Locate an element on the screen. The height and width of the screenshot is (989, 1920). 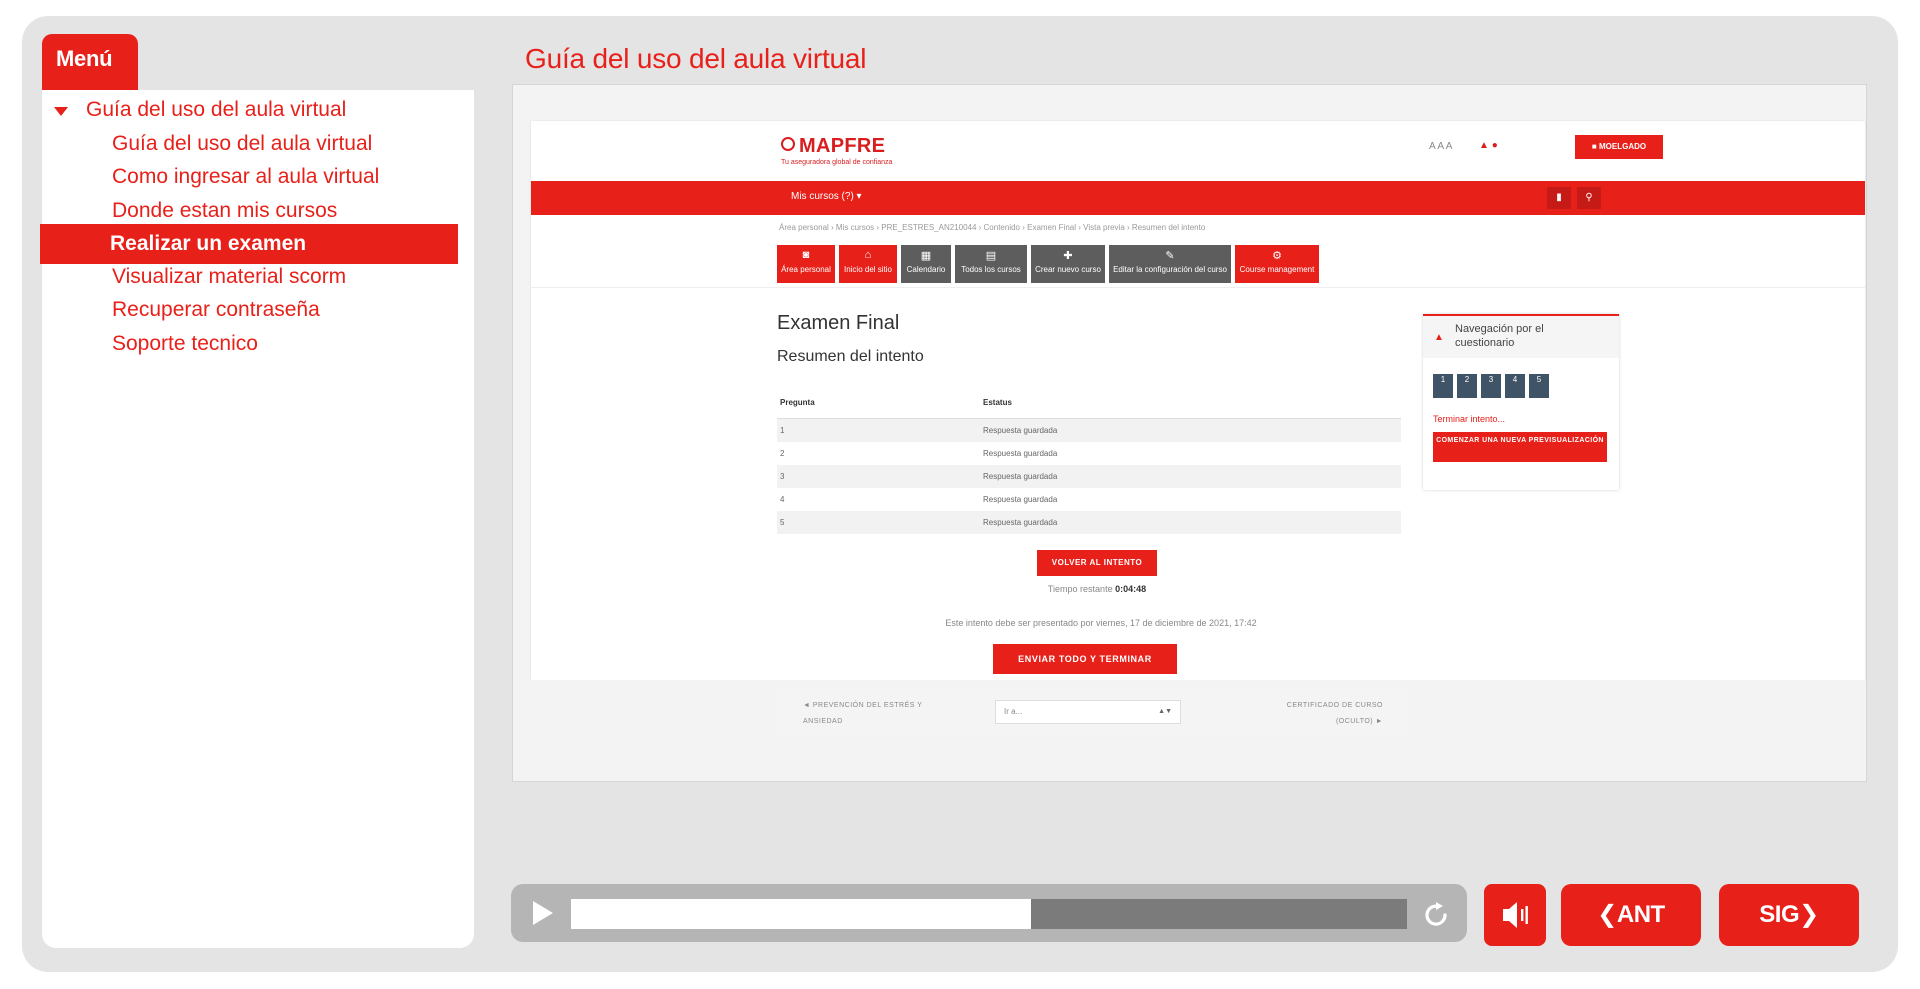
play-icon is located at coordinates (543, 913).